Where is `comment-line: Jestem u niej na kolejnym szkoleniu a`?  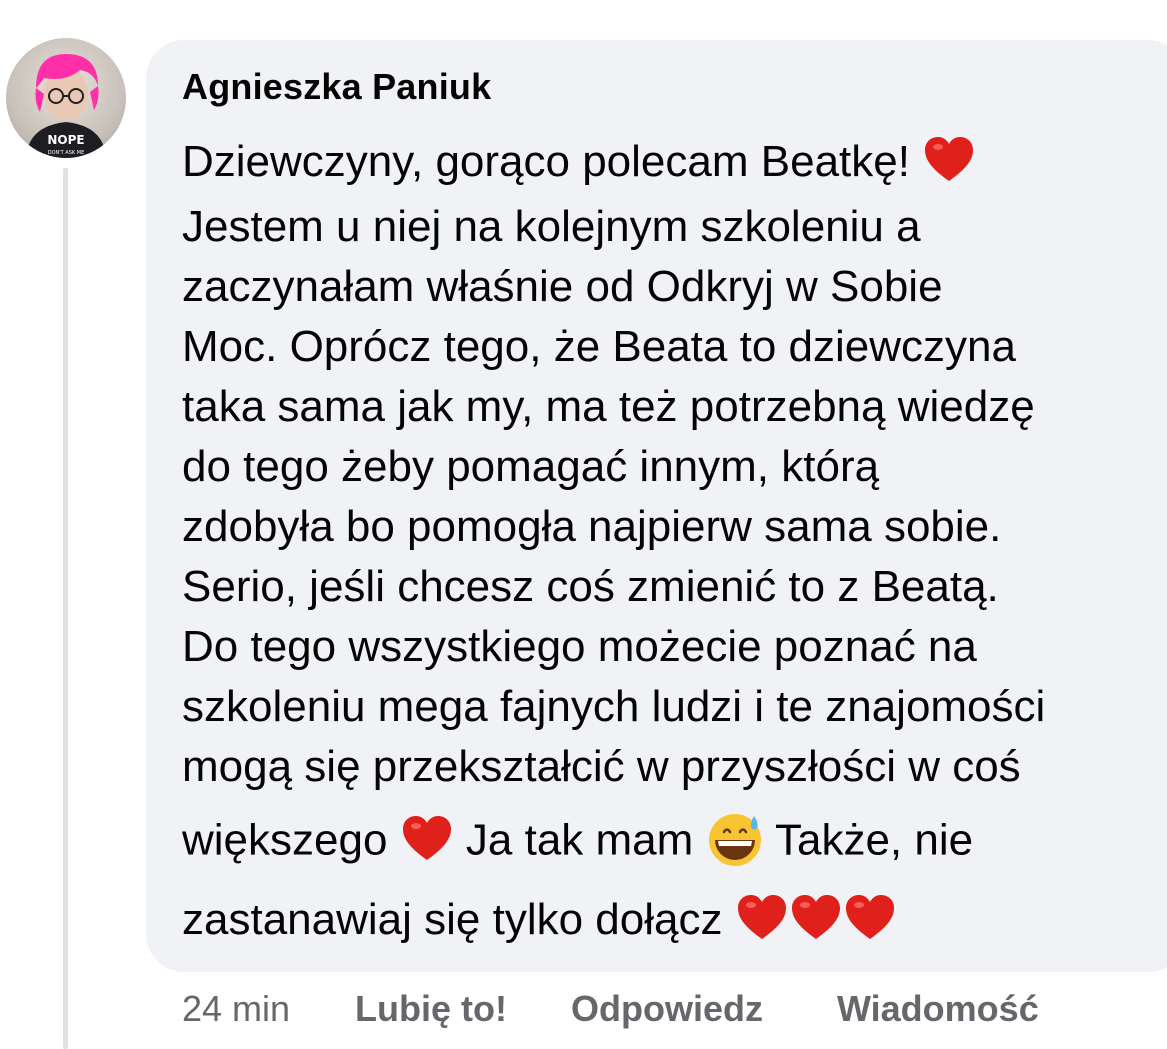
comment-line: Jestem u niej na kolejnym szkoleniu a is located at coordinates (551, 226).